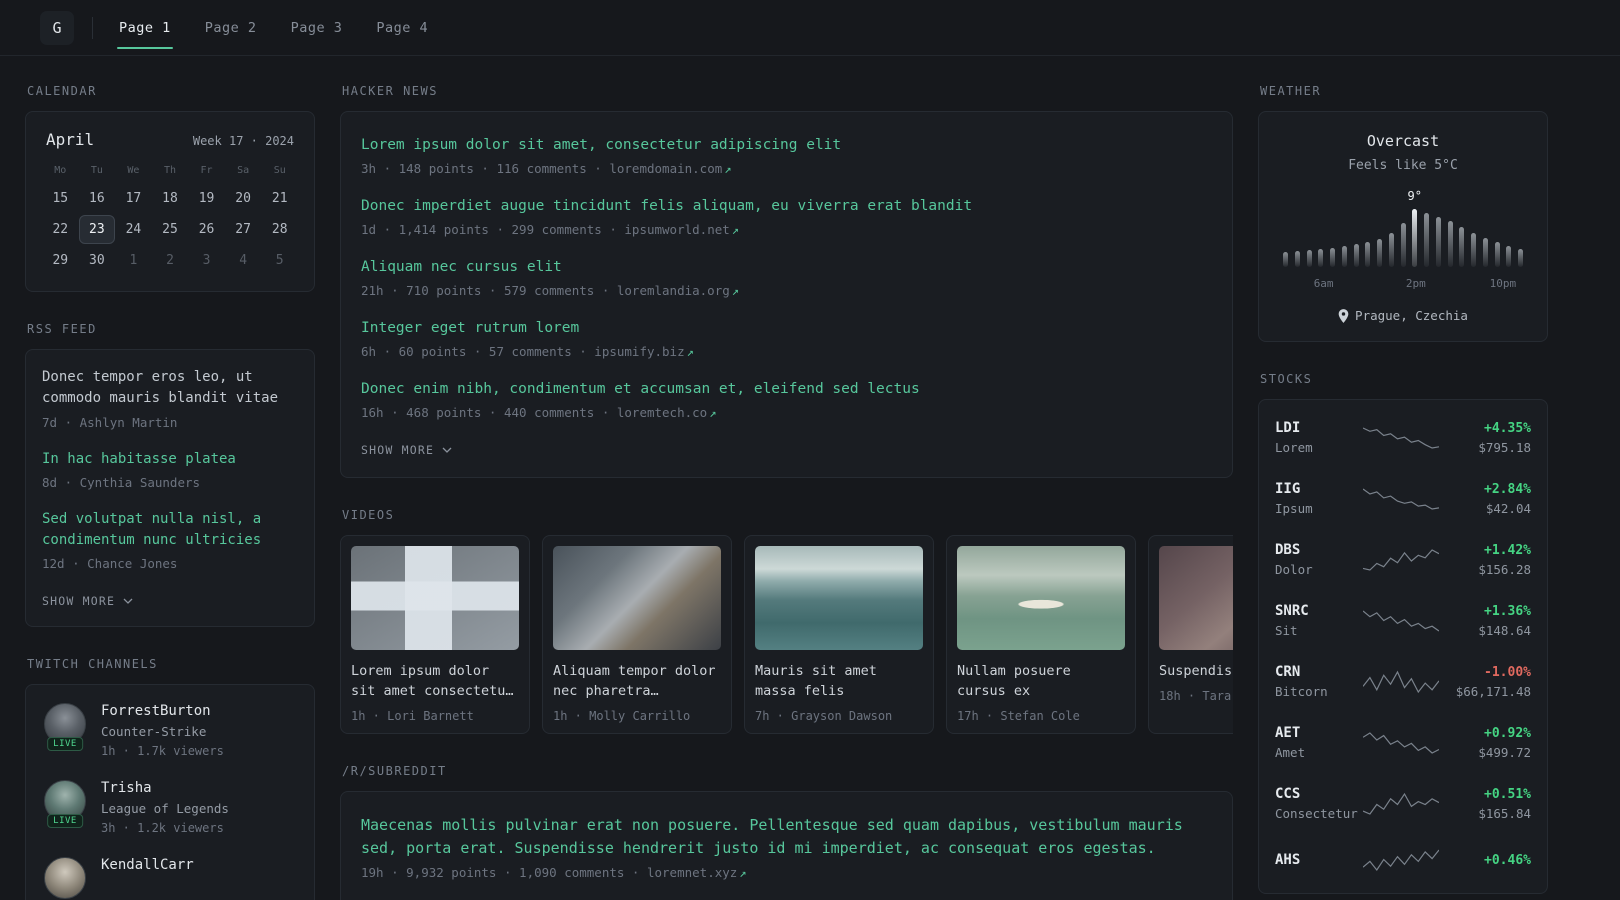 The width and height of the screenshot is (1620, 900). Describe the element at coordinates (279, 260) in the screenshot. I see `calendar-day: 5` at that location.